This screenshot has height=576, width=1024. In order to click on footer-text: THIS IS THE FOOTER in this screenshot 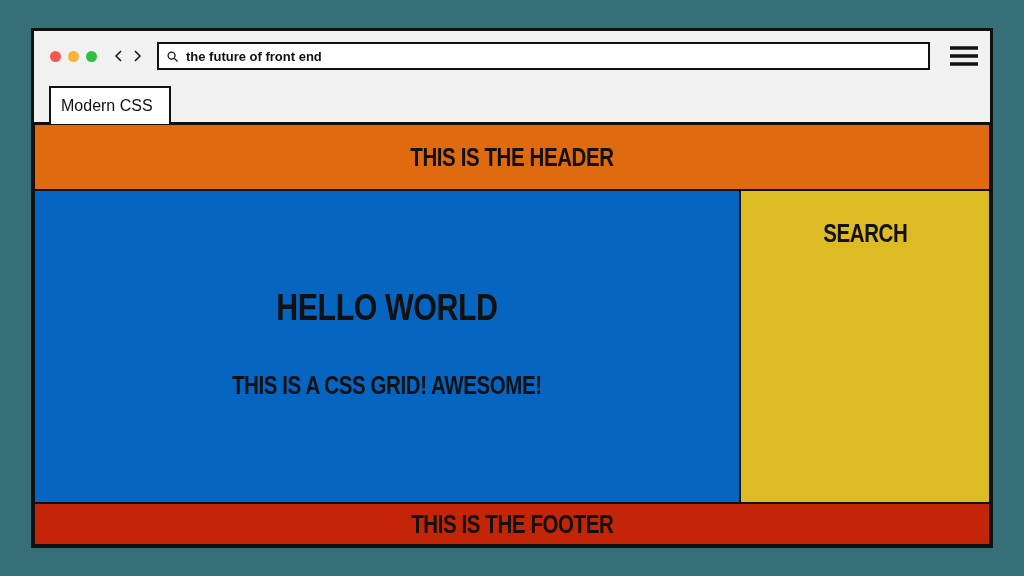, I will do `click(512, 524)`.